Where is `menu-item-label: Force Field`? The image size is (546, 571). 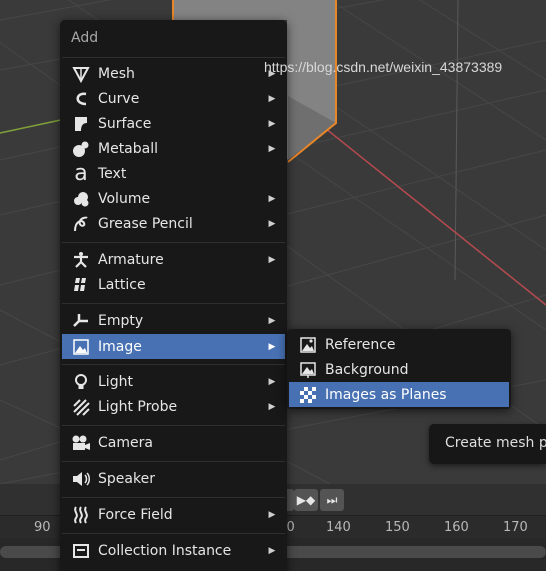 menu-item-label: Force Field is located at coordinates (135, 514).